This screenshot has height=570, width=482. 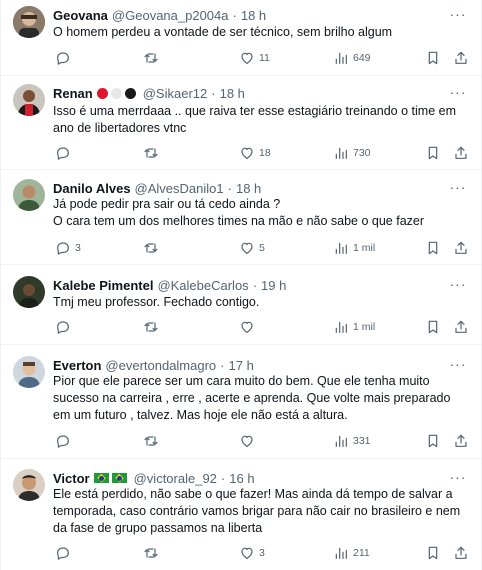 I want to click on like-button: 18, so click(x=255, y=153).